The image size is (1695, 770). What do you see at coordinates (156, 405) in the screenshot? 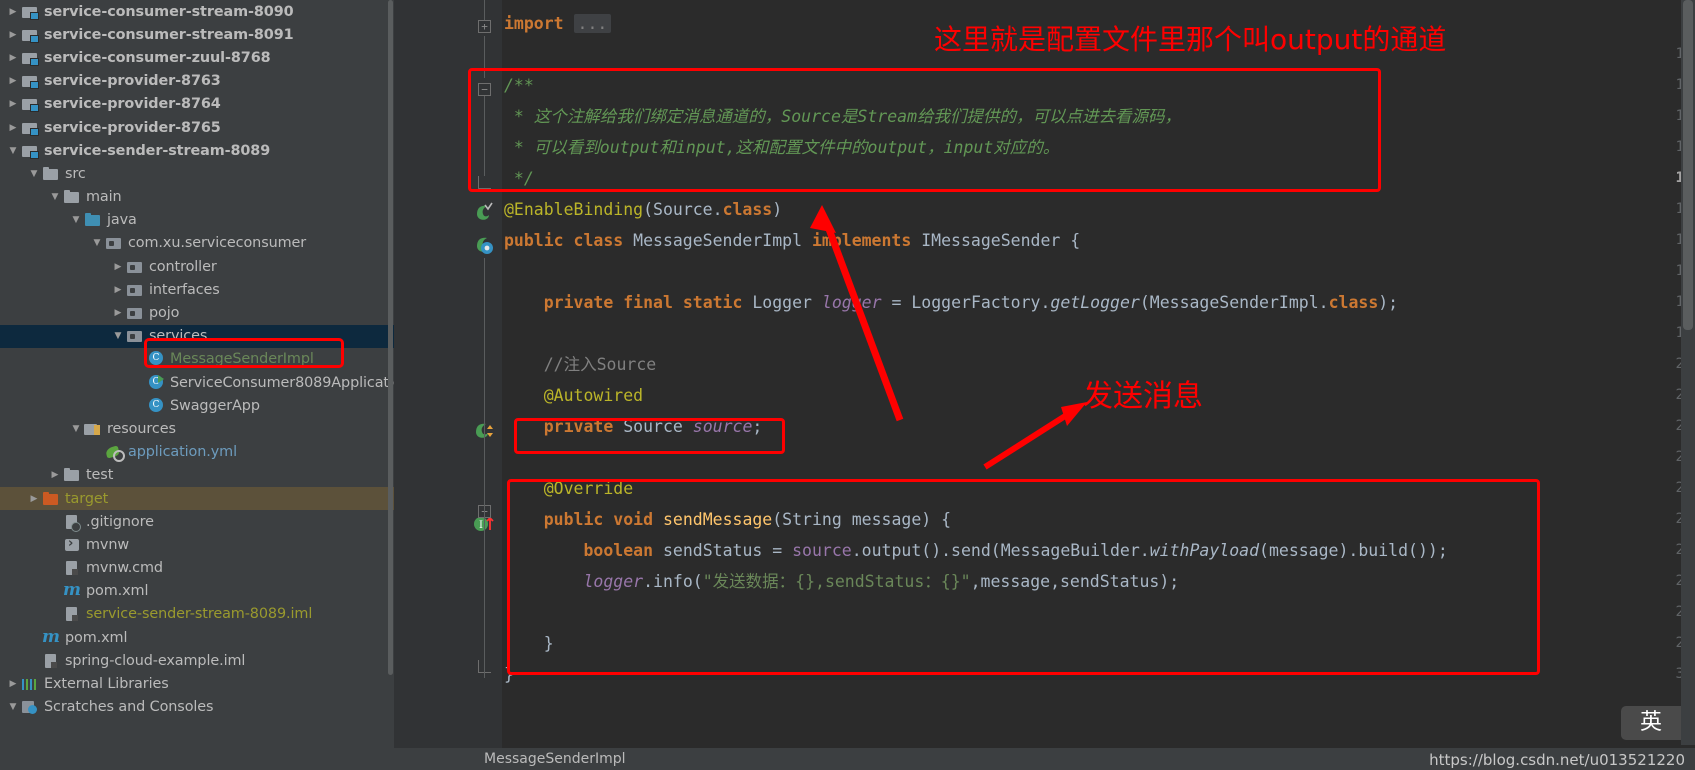
I see `java-class-icon` at bounding box center [156, 405].